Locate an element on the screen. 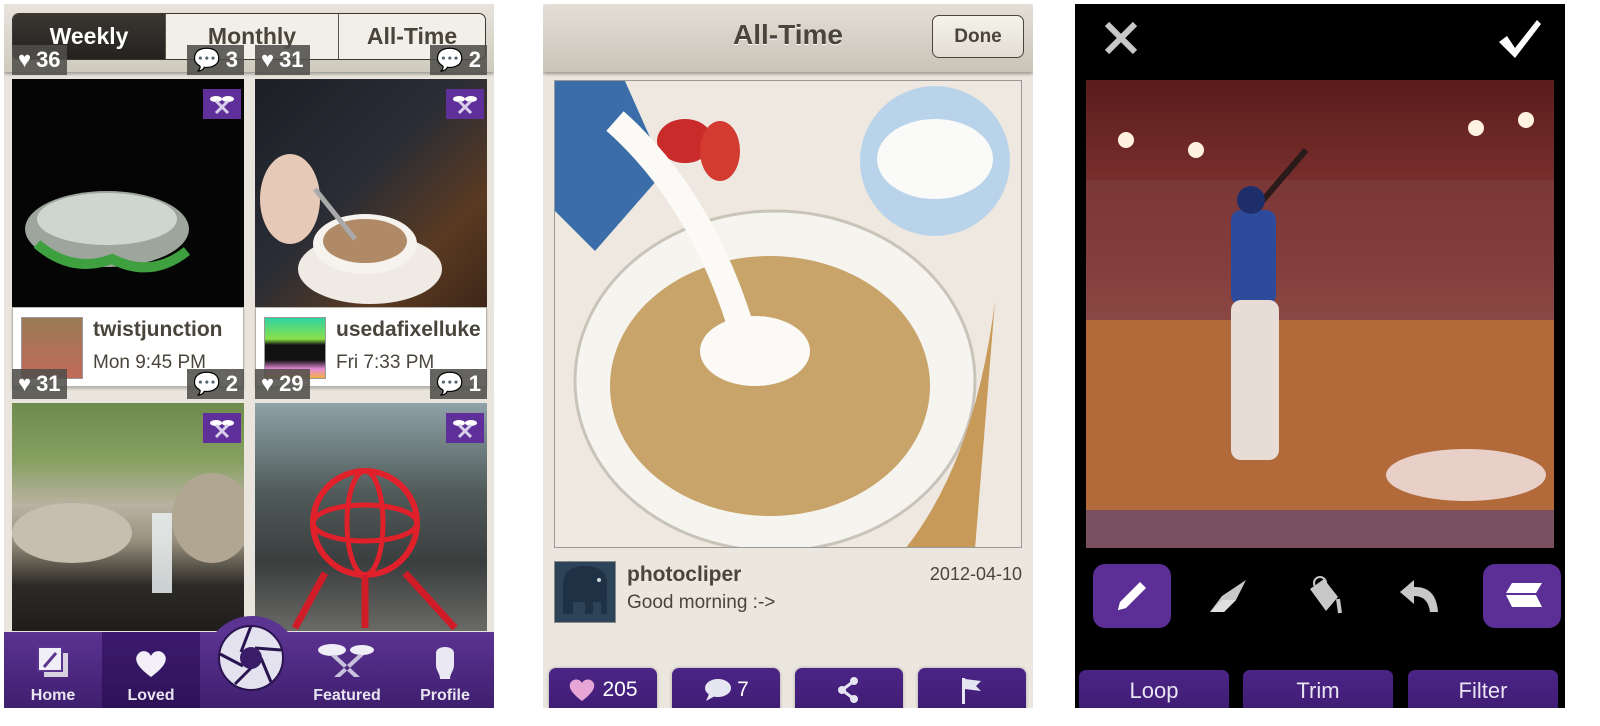 This screenshot has height=726, width=1600. camera-capture-button is located at coordinates (251, 658).